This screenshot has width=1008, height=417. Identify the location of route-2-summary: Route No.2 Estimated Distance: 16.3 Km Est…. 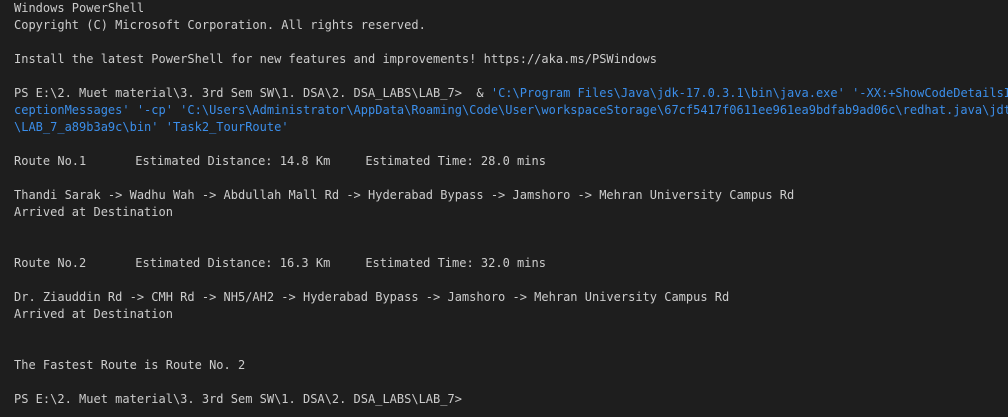
(511, 263).